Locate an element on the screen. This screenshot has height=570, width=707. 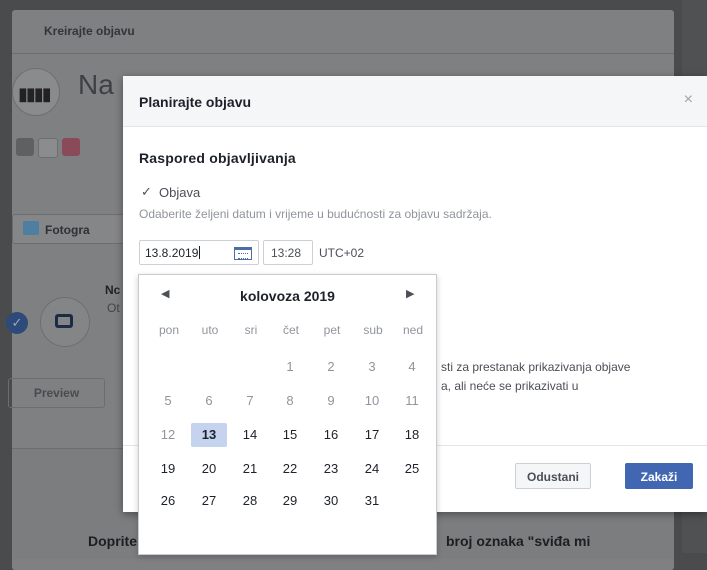
calendar-day: 14 is located at coordinates (250, 435).